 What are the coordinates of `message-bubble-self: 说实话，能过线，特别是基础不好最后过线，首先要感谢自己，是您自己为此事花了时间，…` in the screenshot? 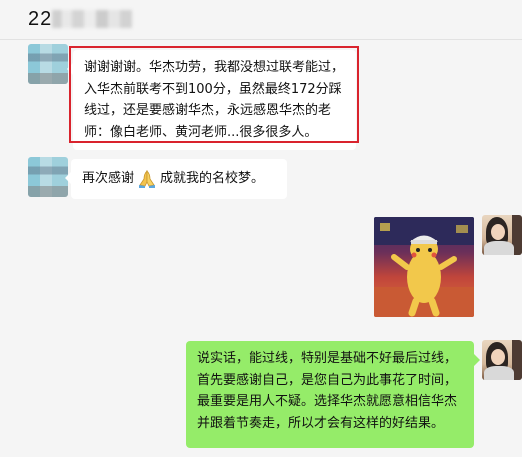 It's located at (333, 394).